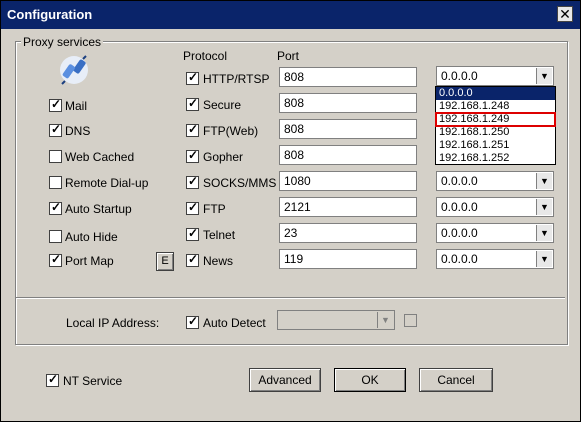 The image size is (581, 422). What do you see at coordinates (192, 181) in the screenshot?
I see `protocol-checkbox-socks` at bounding box center [192, 181].